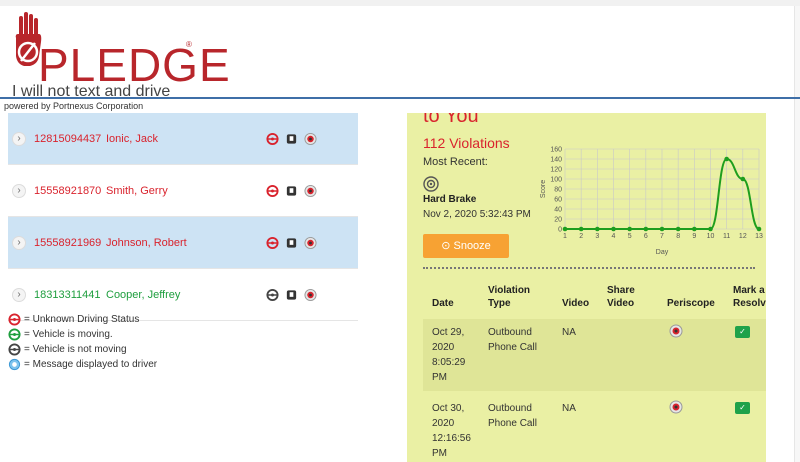 This screenshot has width=800, height=462. What do you see at coordinates (189, 44) in the screenshot?
I see `registered-mark: ®` at bounding box center [189, 44].